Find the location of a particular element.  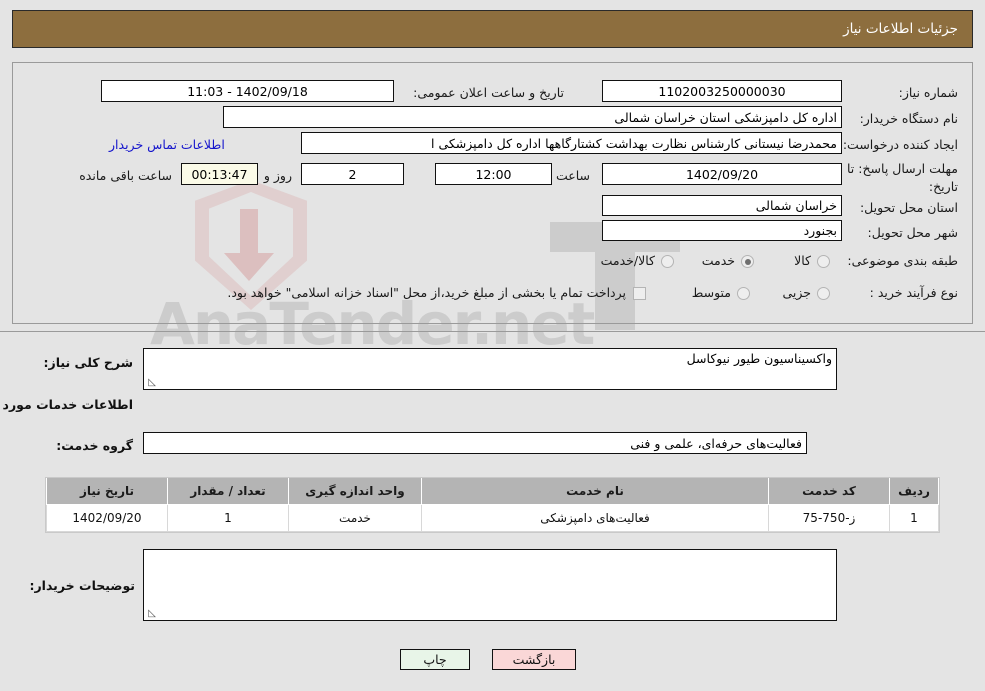

section-divider is located at coordinates (492, 331).